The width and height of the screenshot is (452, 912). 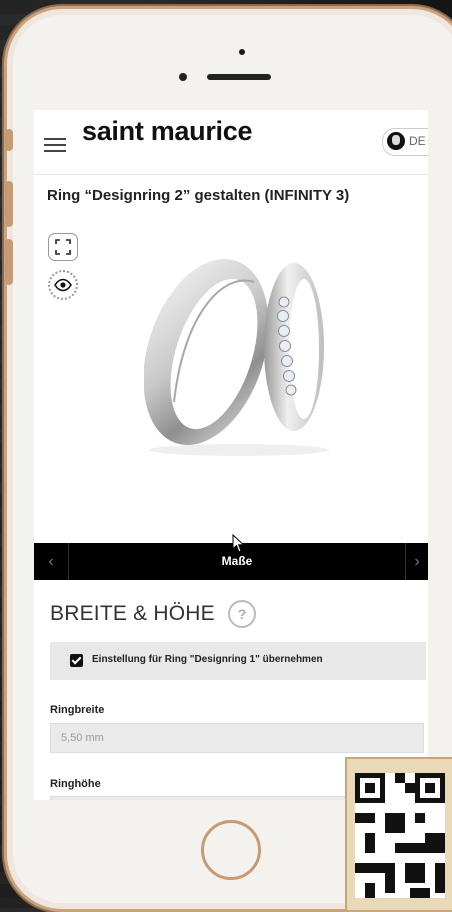 What do you see at coordinates (77, 710) in the screenshot?
I see `ring-width-label: Ringbreite` at bounding box center [77, 710].